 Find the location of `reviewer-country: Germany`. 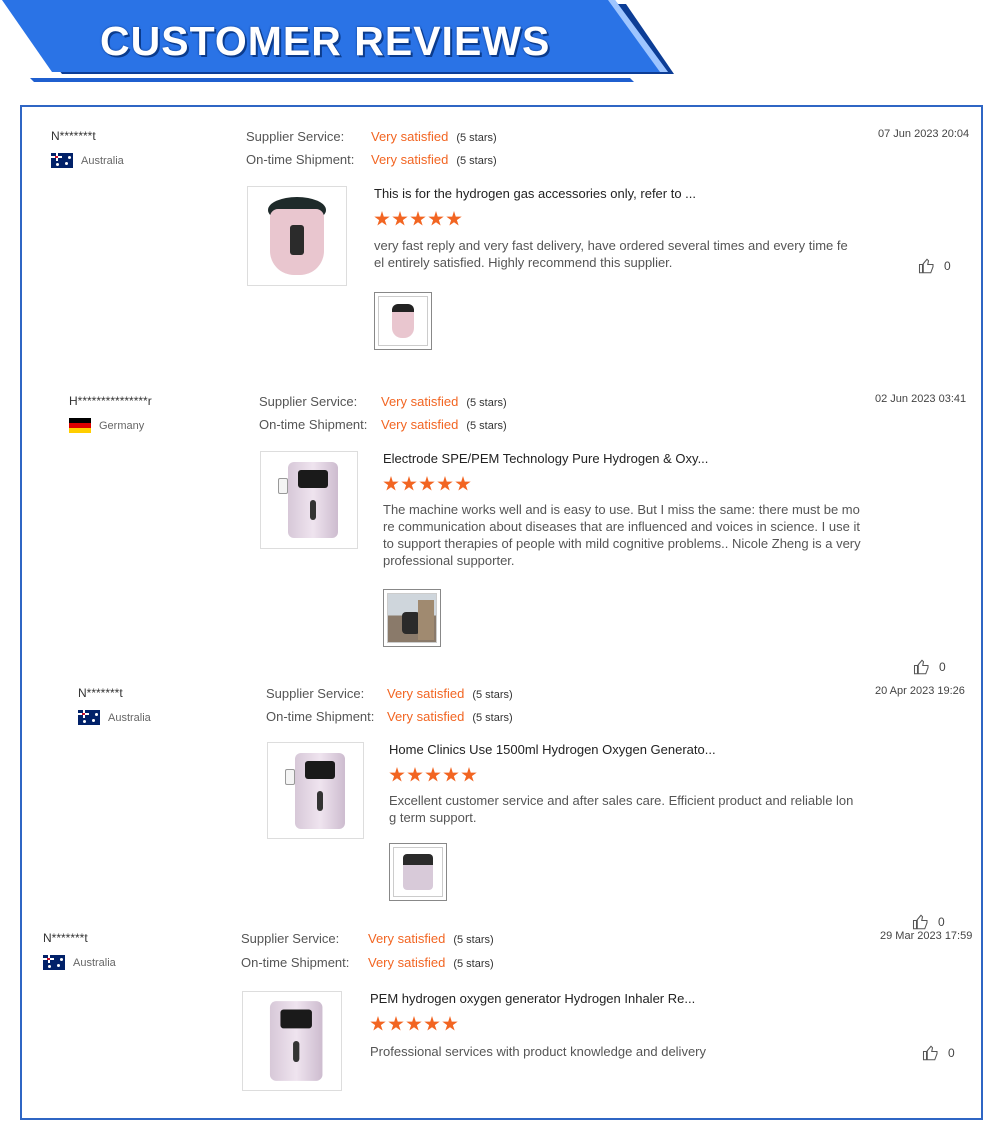

reviewer-country: Germany is located at coordinates (106, 425).